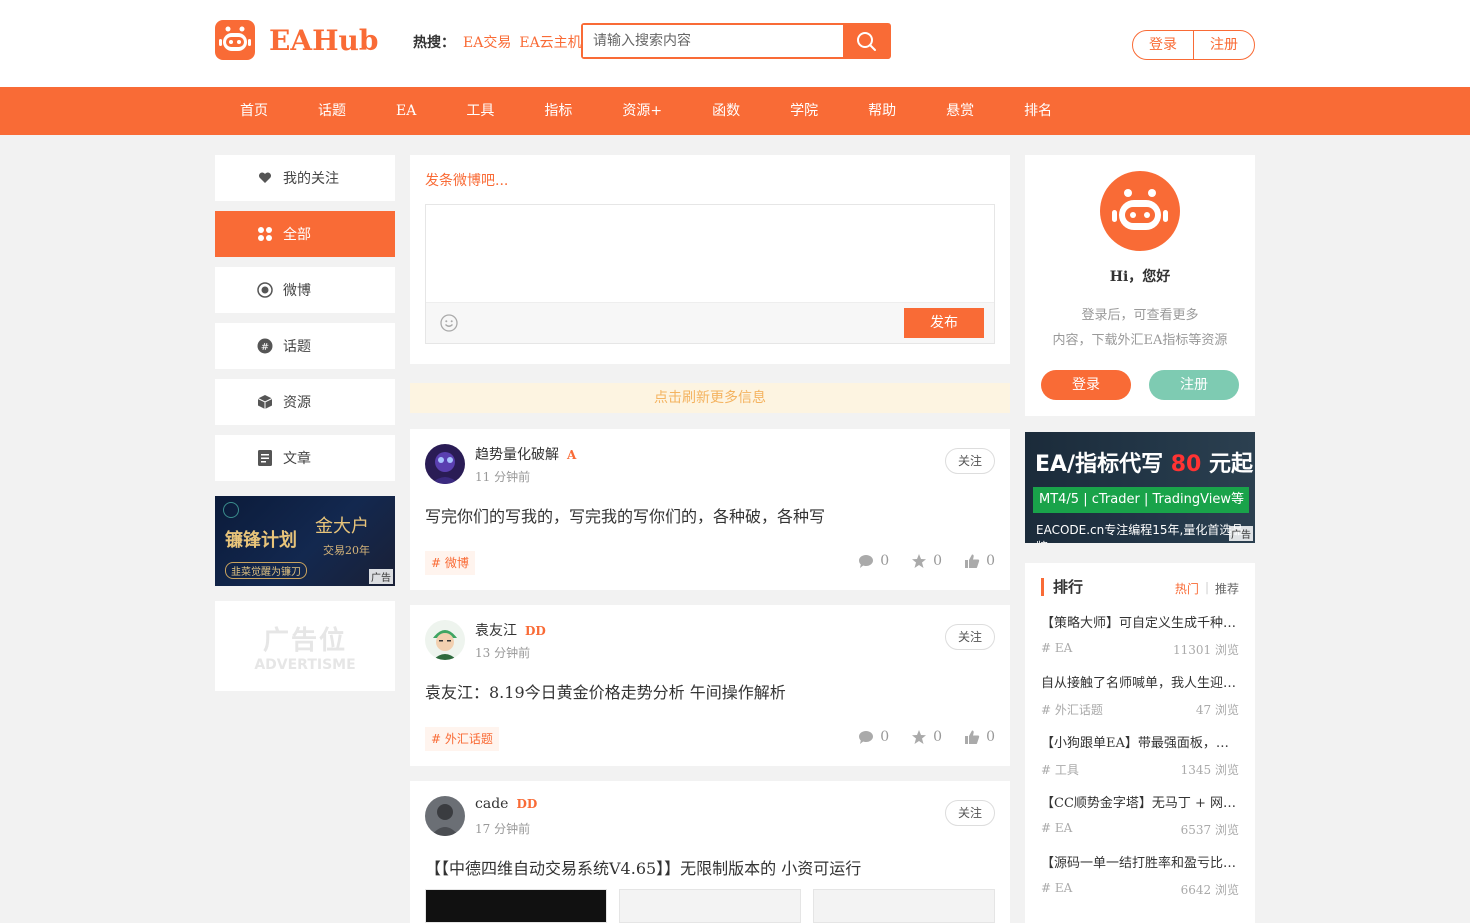 This screenshot has width=1470, height=923. I want to click on search-input, so click(713, 41).